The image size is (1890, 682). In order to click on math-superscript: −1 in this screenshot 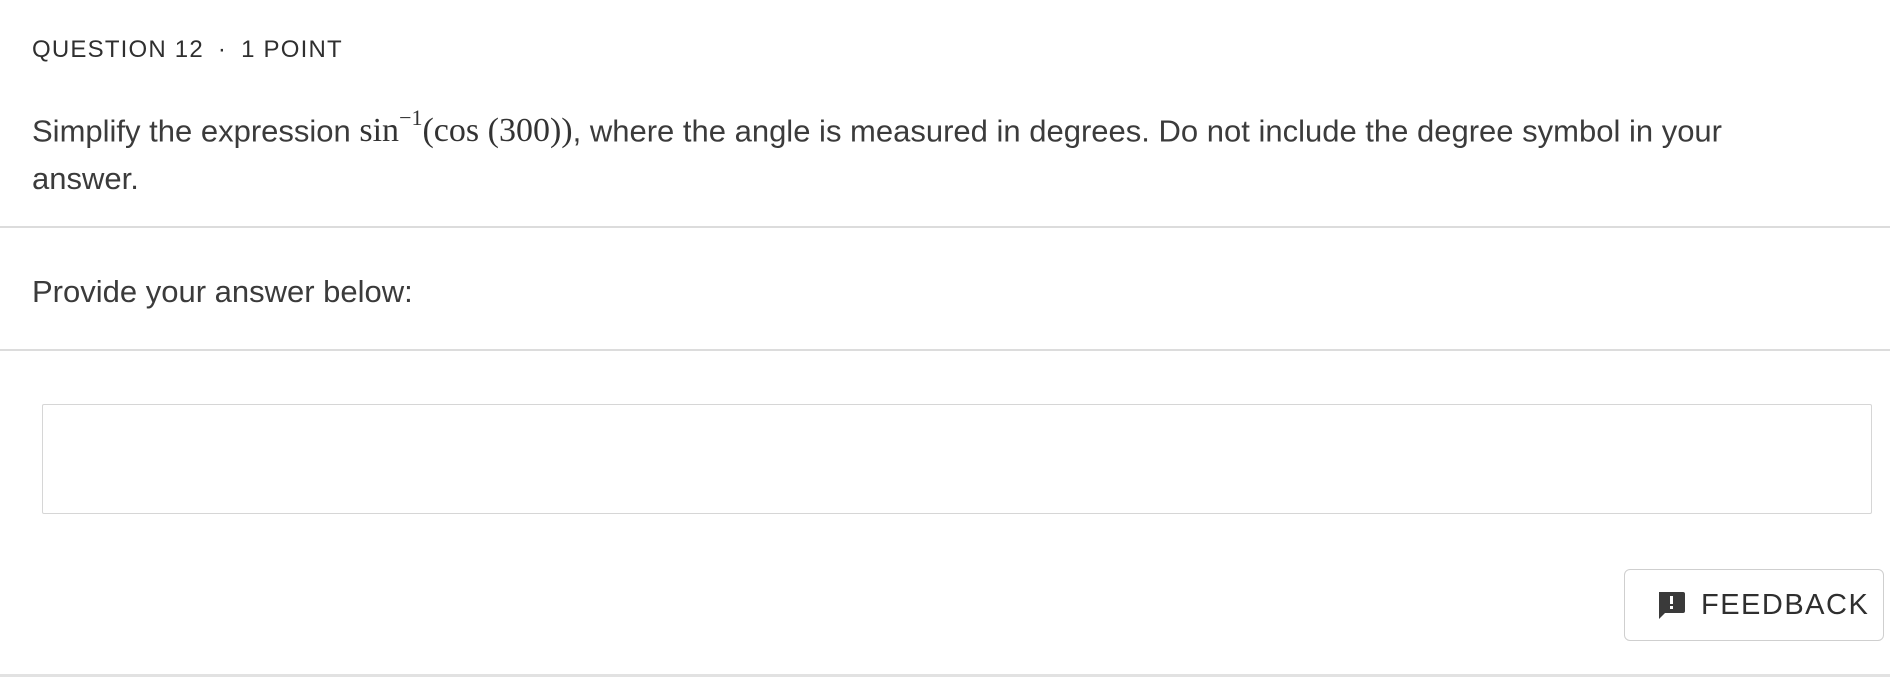, I will do `click(411, 117)`.